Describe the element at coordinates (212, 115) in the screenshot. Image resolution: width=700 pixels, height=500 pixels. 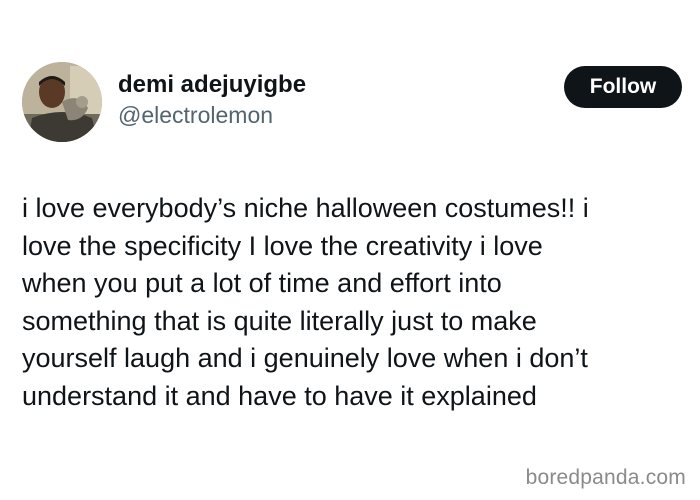
I see `user-handle: @electrolemon` at that location.